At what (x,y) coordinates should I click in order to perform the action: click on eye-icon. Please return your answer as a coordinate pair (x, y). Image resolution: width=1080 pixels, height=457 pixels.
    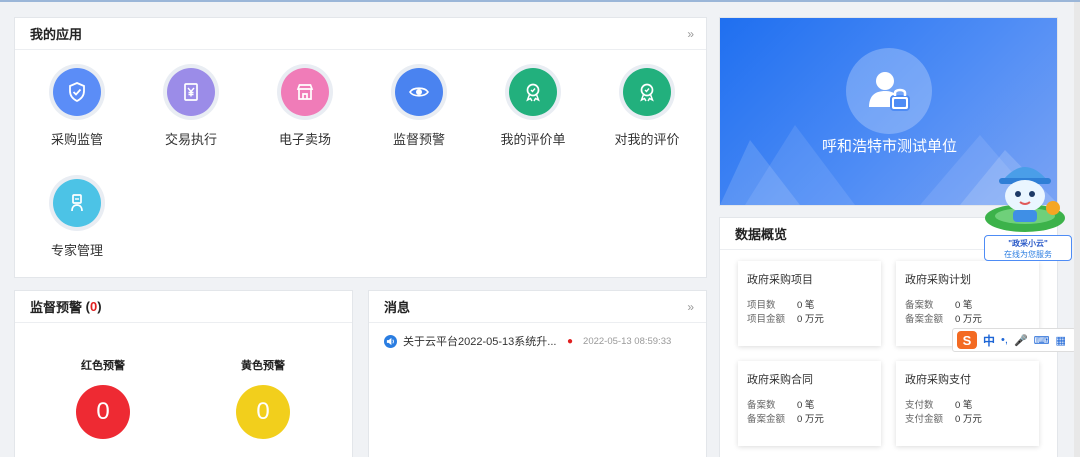
    Looking at the image, I should click on (419, 92).